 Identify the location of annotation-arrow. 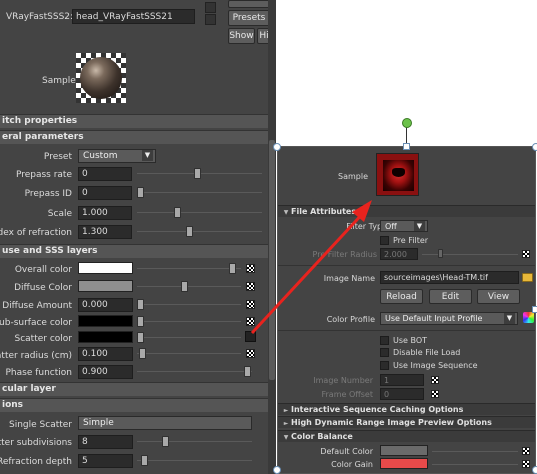
(311, 267).